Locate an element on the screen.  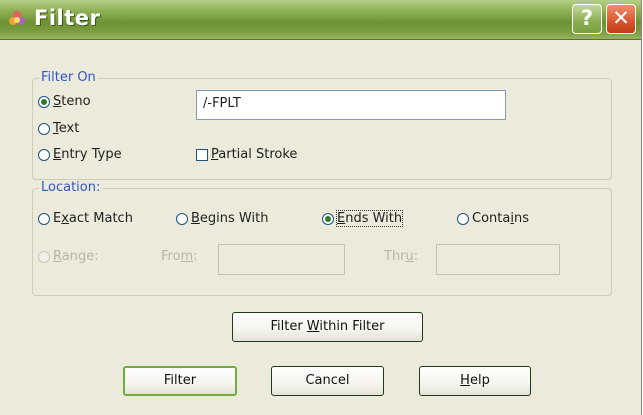
partial-stroke-label: Partial Stroke is located at coordinates (254, 154).